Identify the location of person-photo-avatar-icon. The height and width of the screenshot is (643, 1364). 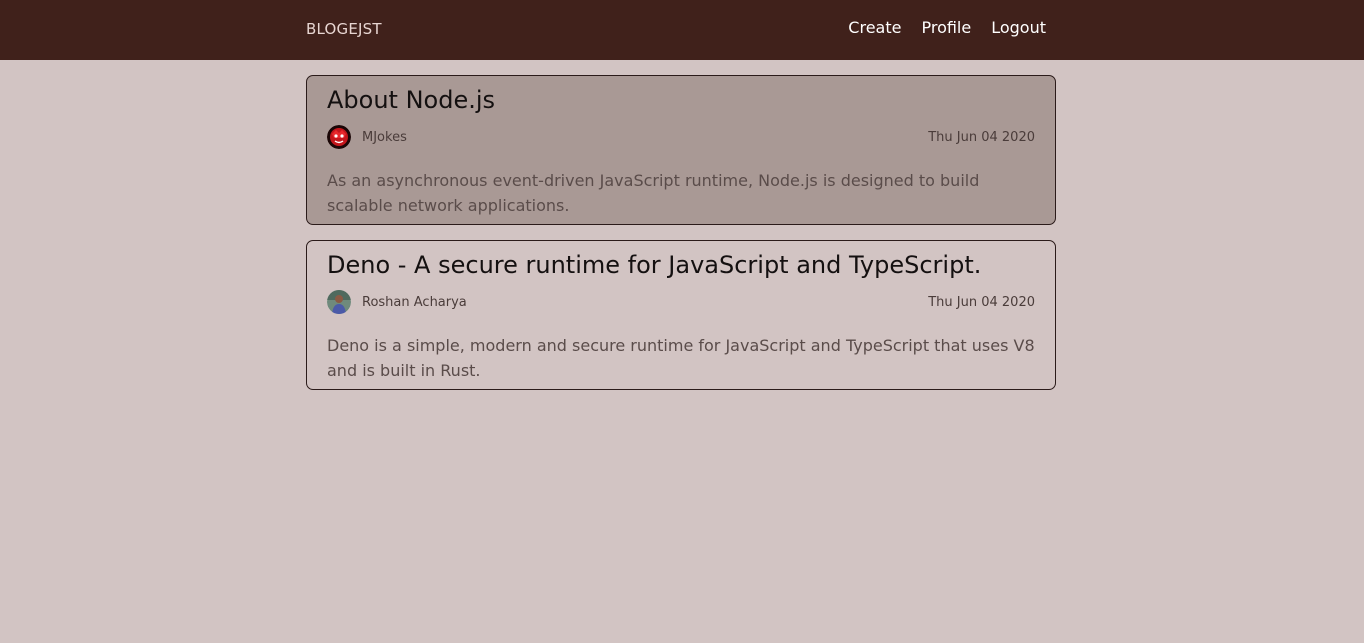
(339, 302).